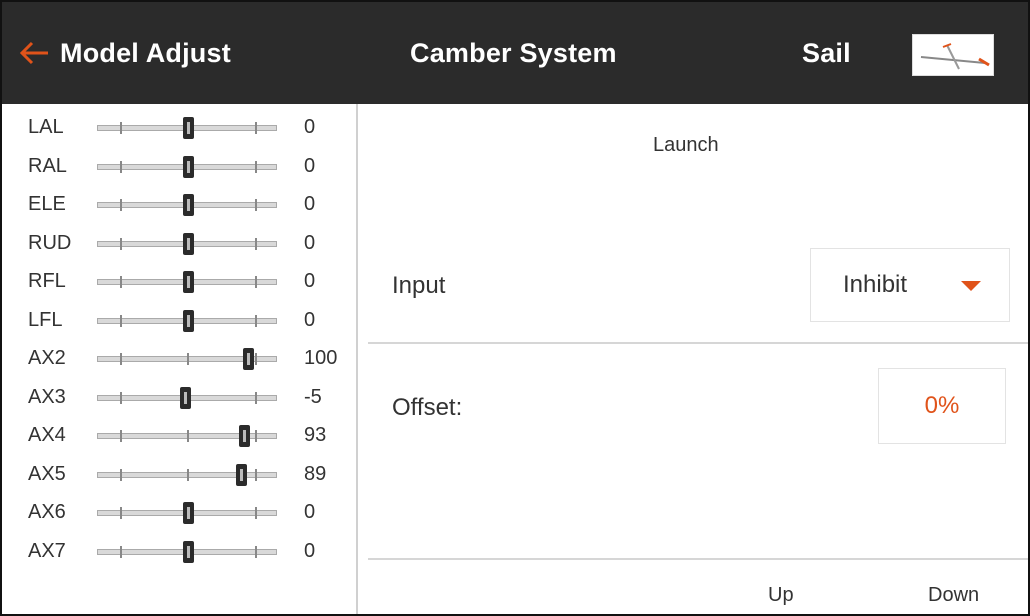 This screenshot has width=1030, height=616. What do you see at coordinates (826, 52) in the screenshot?
I see `model-name-text: Sail` at bounding box center [826, 52].